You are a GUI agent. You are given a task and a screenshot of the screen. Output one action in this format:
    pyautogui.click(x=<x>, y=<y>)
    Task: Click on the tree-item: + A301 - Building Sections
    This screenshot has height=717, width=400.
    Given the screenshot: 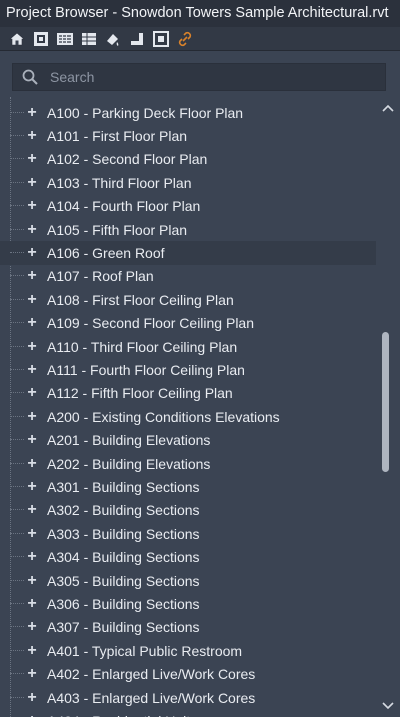 What is the action you would take?
    pyautogui.click(x=188, y=486)
    